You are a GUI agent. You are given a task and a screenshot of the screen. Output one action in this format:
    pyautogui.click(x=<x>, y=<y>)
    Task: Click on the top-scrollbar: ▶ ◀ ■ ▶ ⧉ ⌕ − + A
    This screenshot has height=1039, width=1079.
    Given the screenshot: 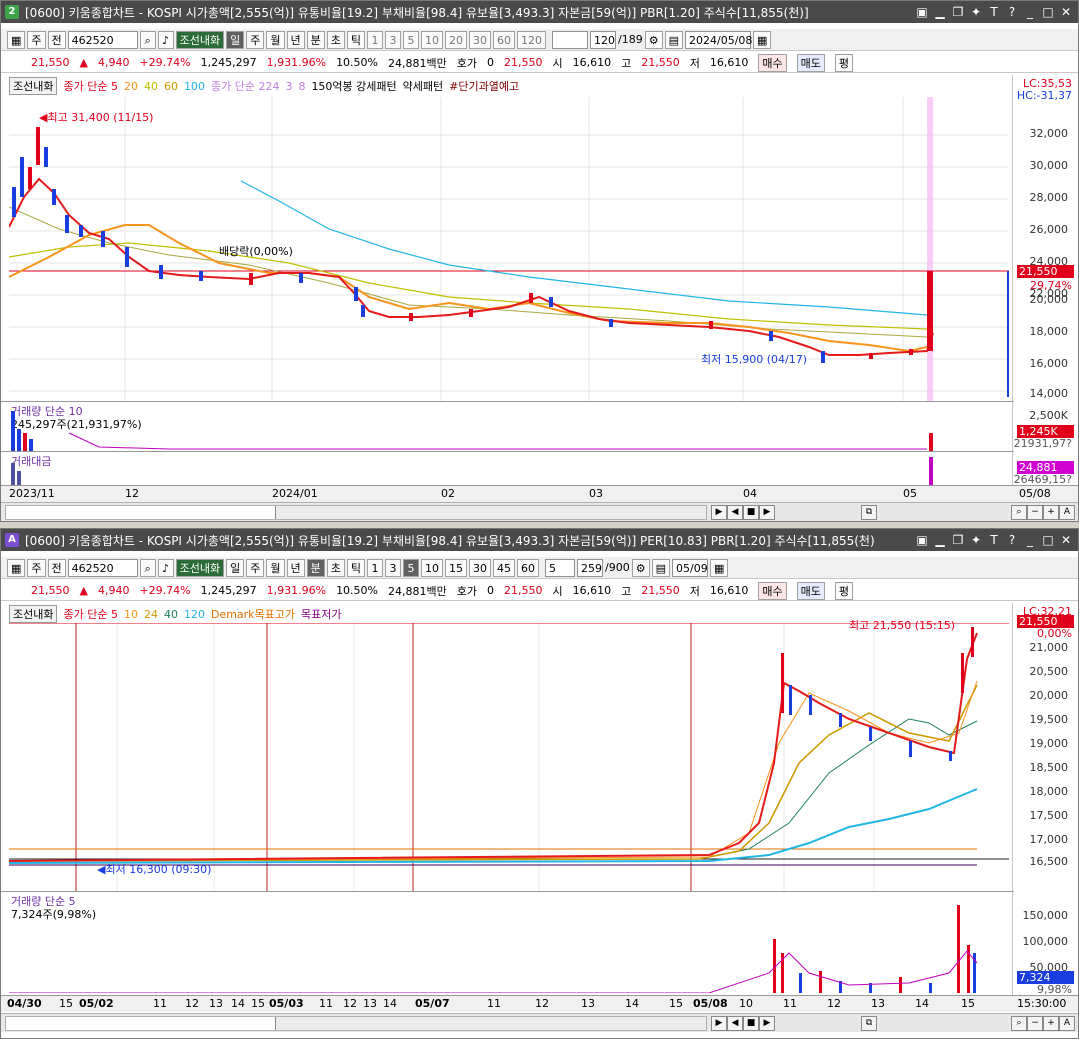 What is the action you would take?
    pyautogui.click(x=539, y=511)
    